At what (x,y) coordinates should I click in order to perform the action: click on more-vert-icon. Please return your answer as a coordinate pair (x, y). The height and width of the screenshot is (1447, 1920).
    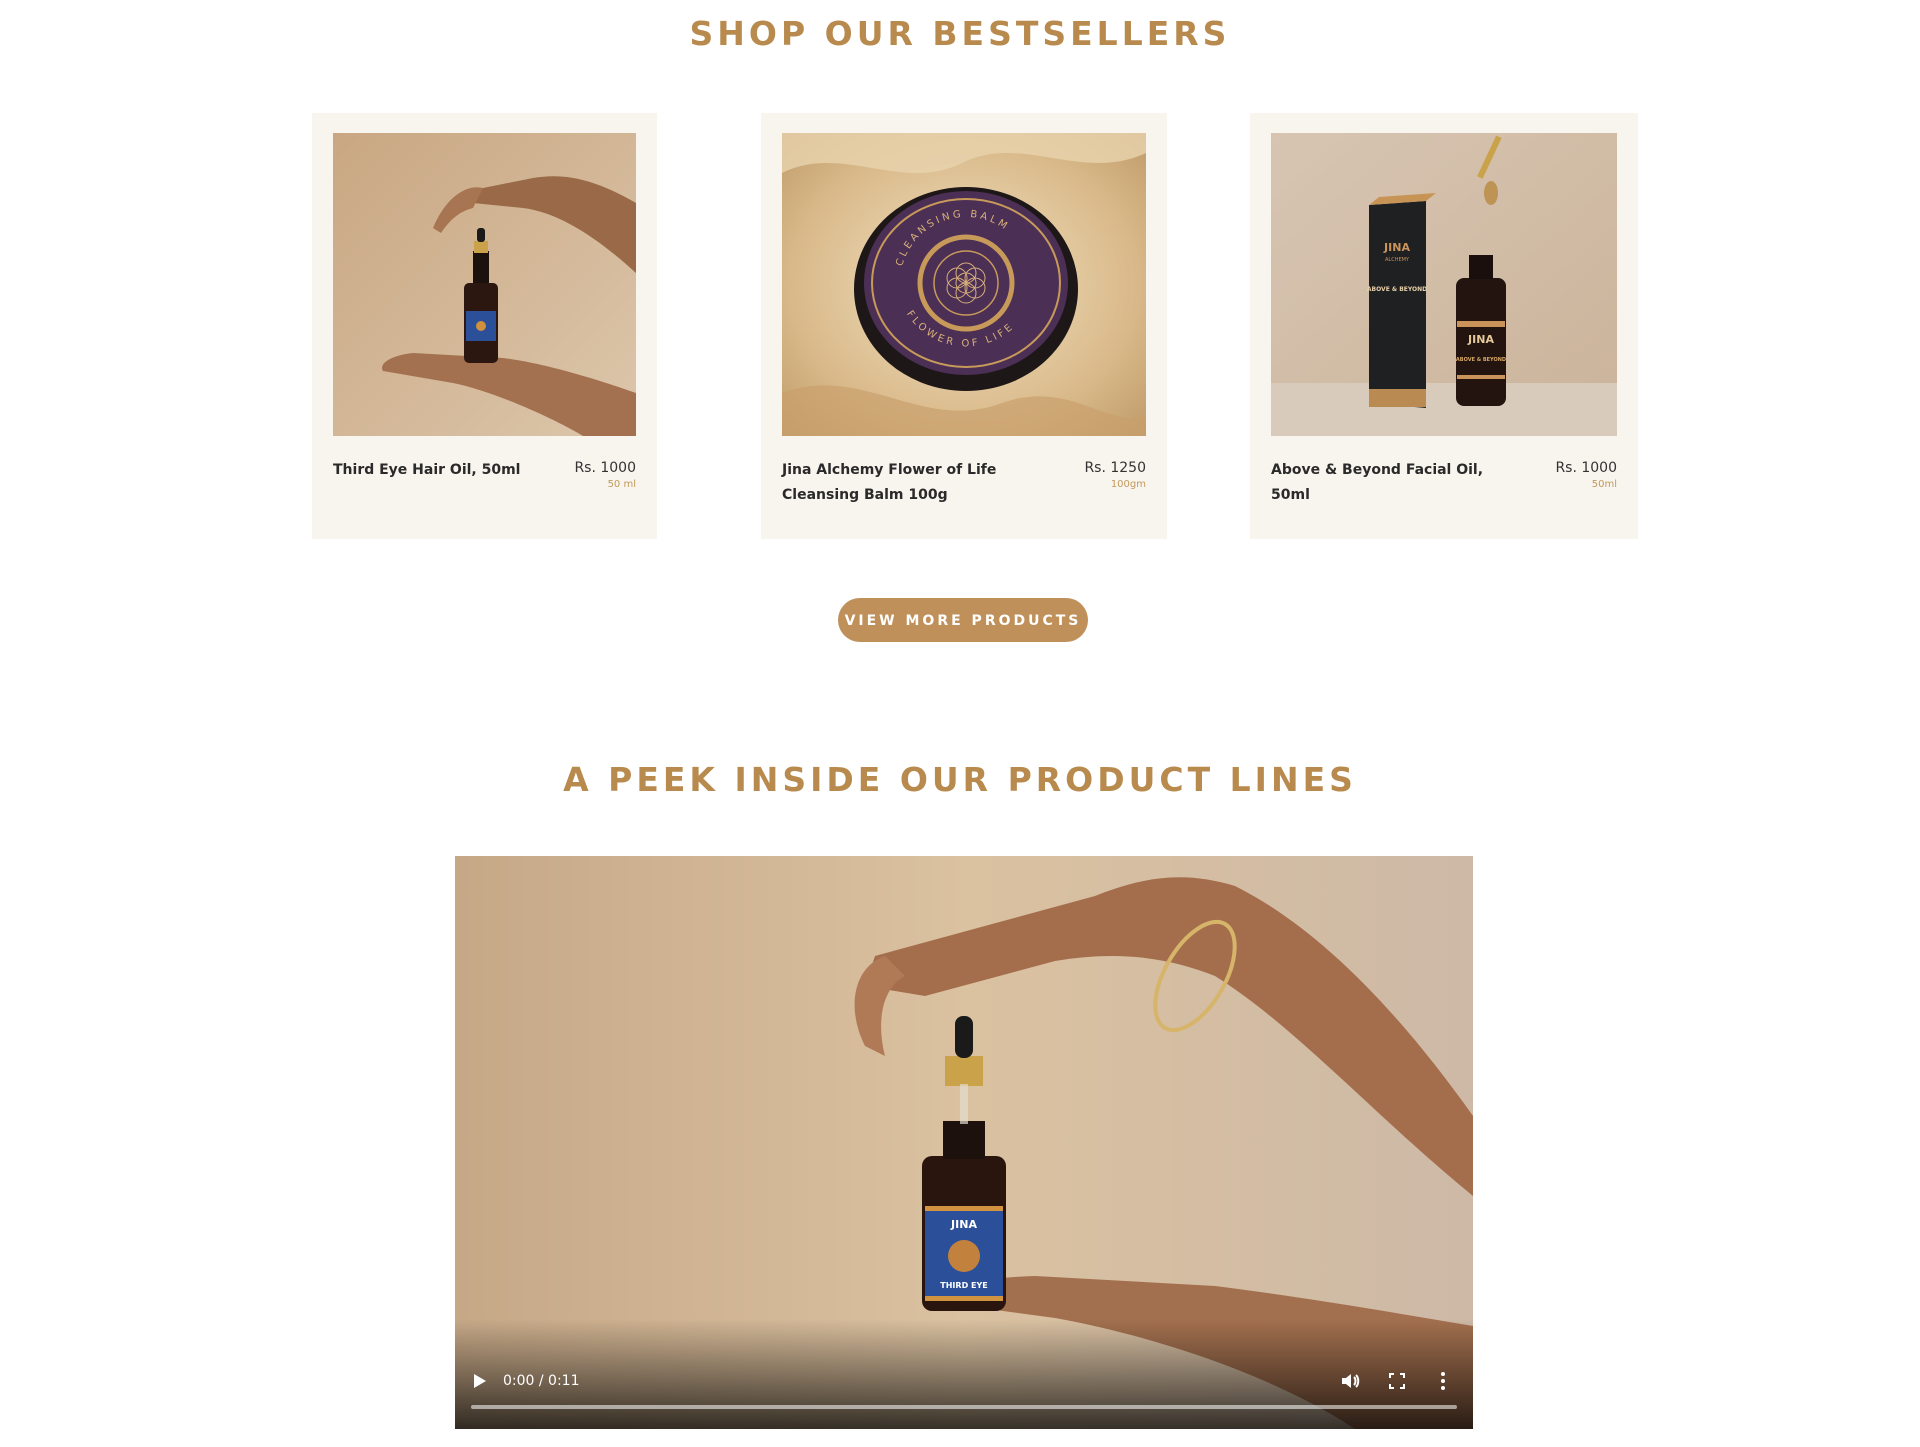
    Looking at the image, I should click on (1443, 1381).